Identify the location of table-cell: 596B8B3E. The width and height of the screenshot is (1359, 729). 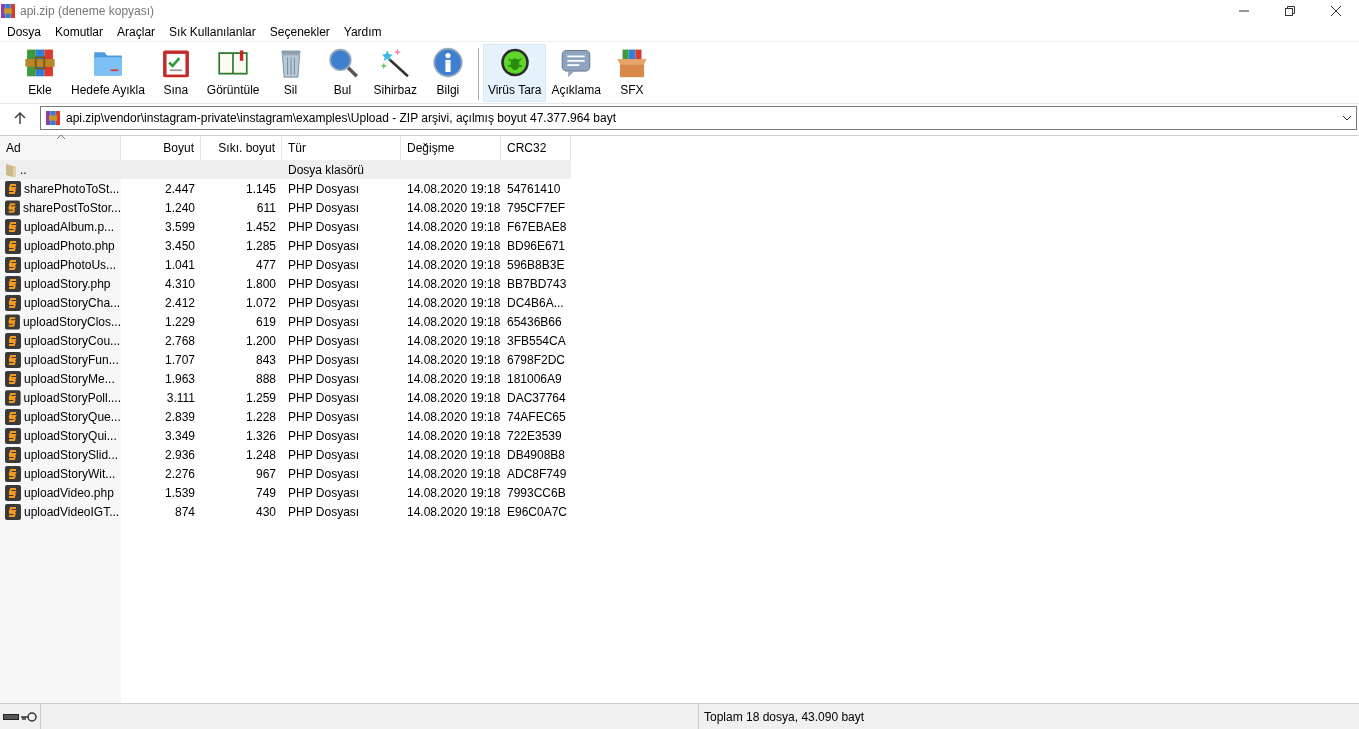
(536, 264).